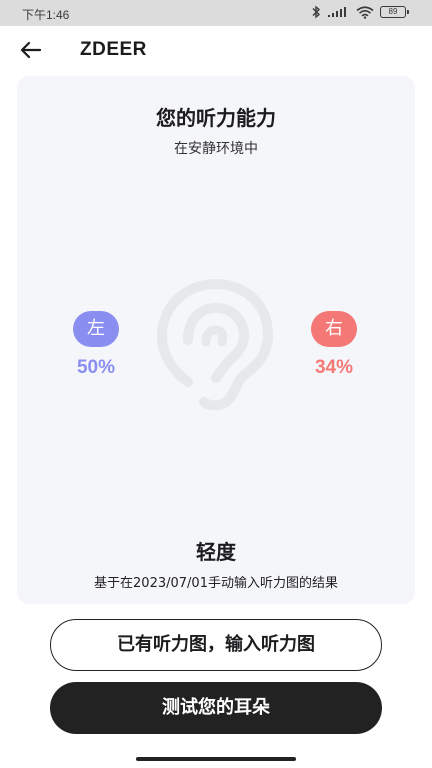 This screenshot has width=432, height=768. What do you see at coordinates (46, 15) in the screenshot?
I see `status-time: 下午1:46` at bounding box center [46, 15].